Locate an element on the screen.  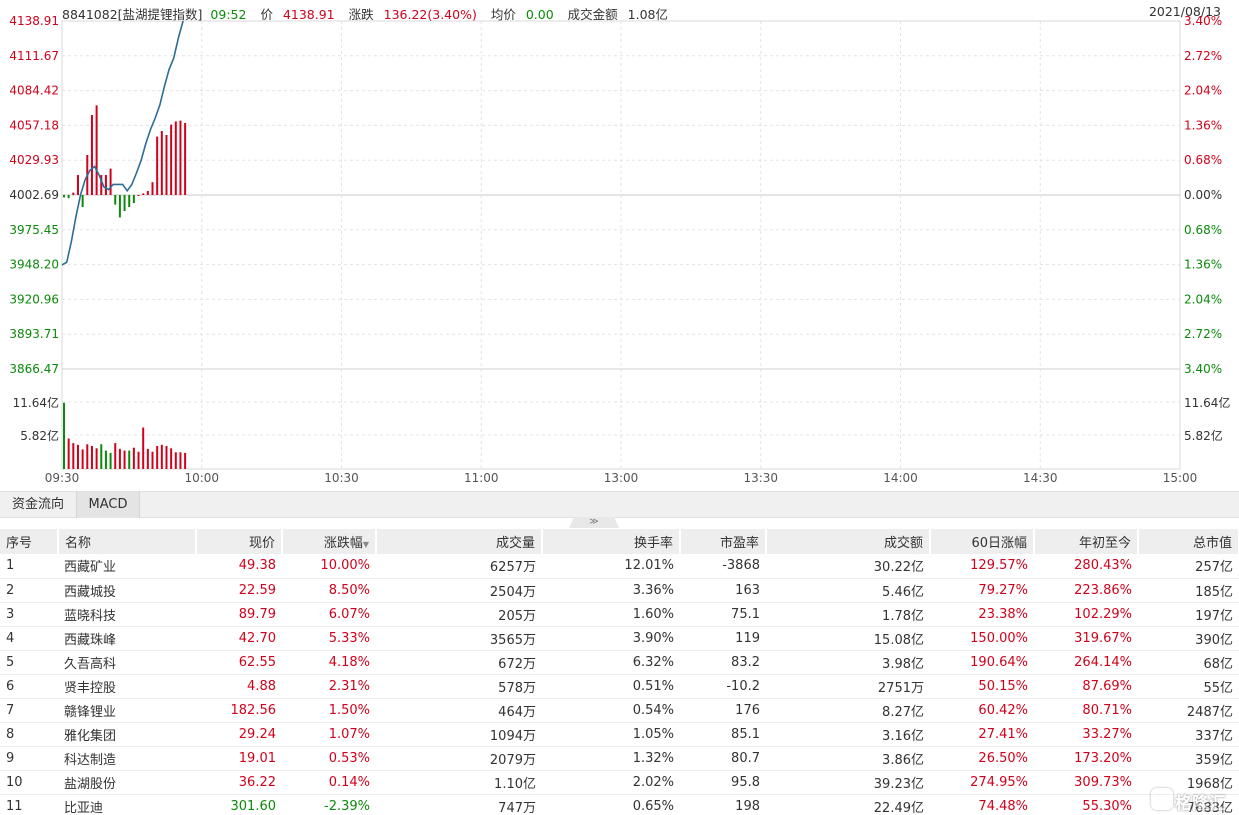
change-60d: 27.41% is located at coordinates (982, 734).